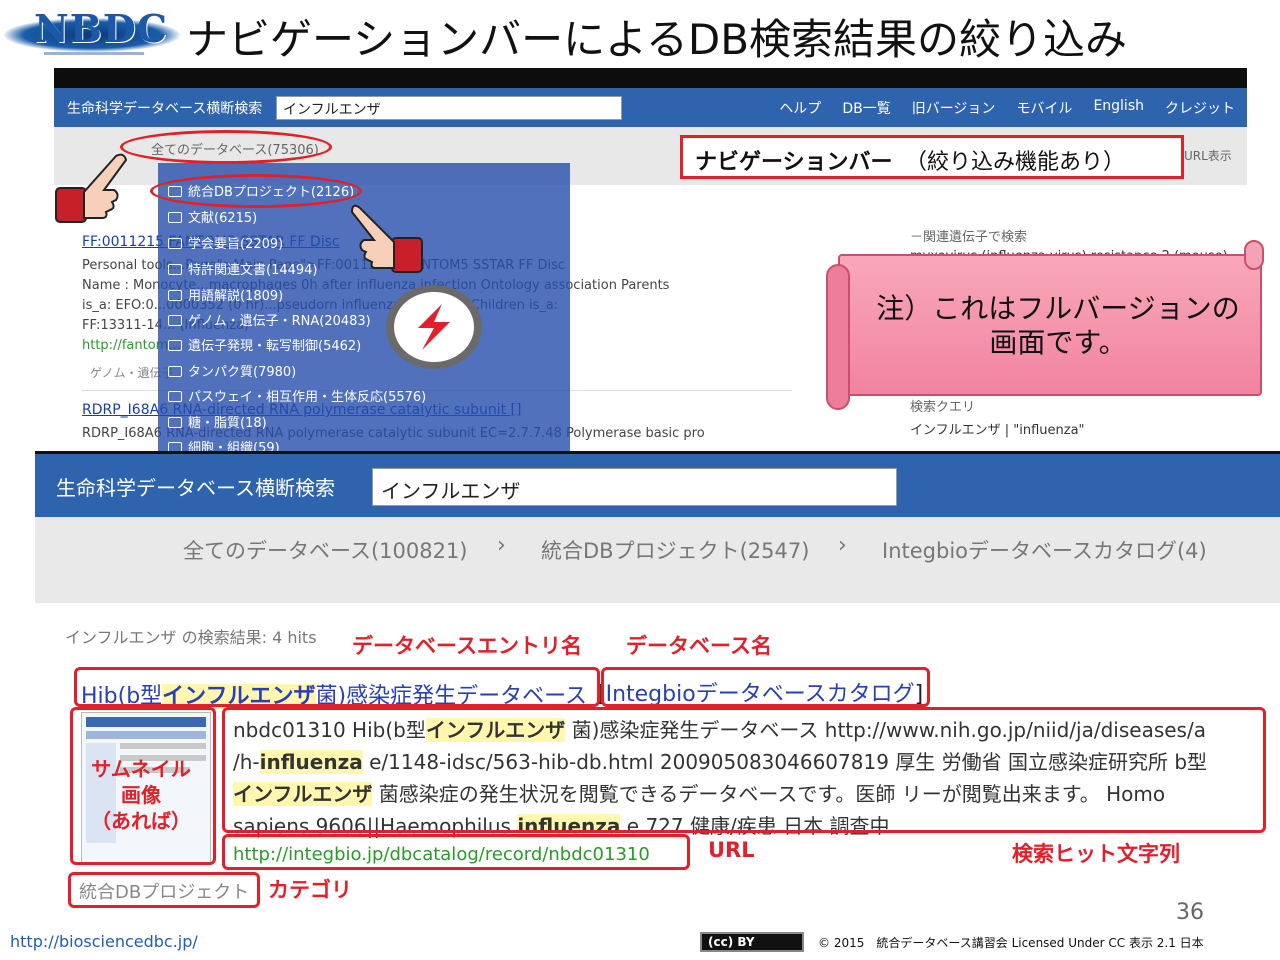 This screenshot has width=1280, height=960. What do you see at coordinates (212, 216) in the screenshot?
I see `dropdown-item: 文献(6215)` at bounding box center [212, 216].